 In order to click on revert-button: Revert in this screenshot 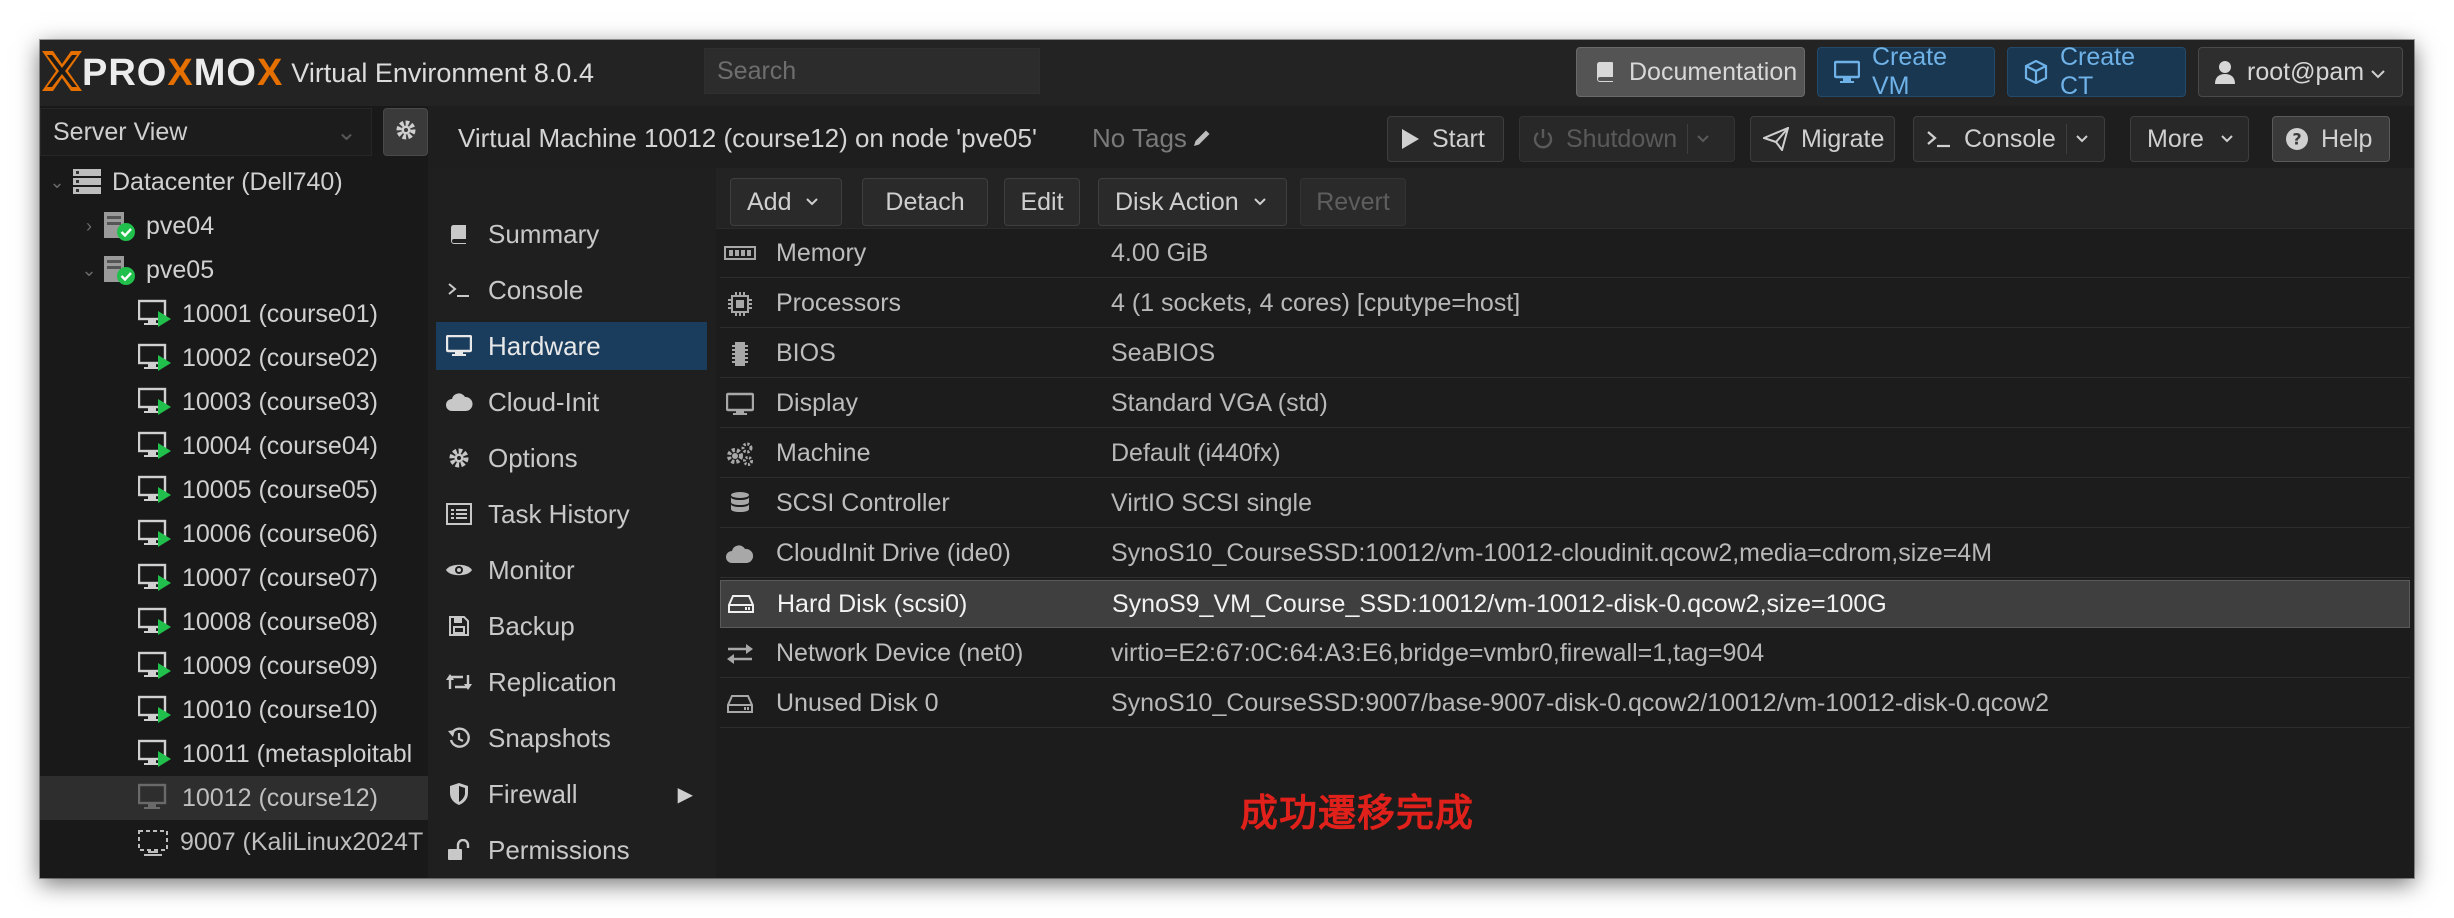, I will do `click(1353, 202)`.